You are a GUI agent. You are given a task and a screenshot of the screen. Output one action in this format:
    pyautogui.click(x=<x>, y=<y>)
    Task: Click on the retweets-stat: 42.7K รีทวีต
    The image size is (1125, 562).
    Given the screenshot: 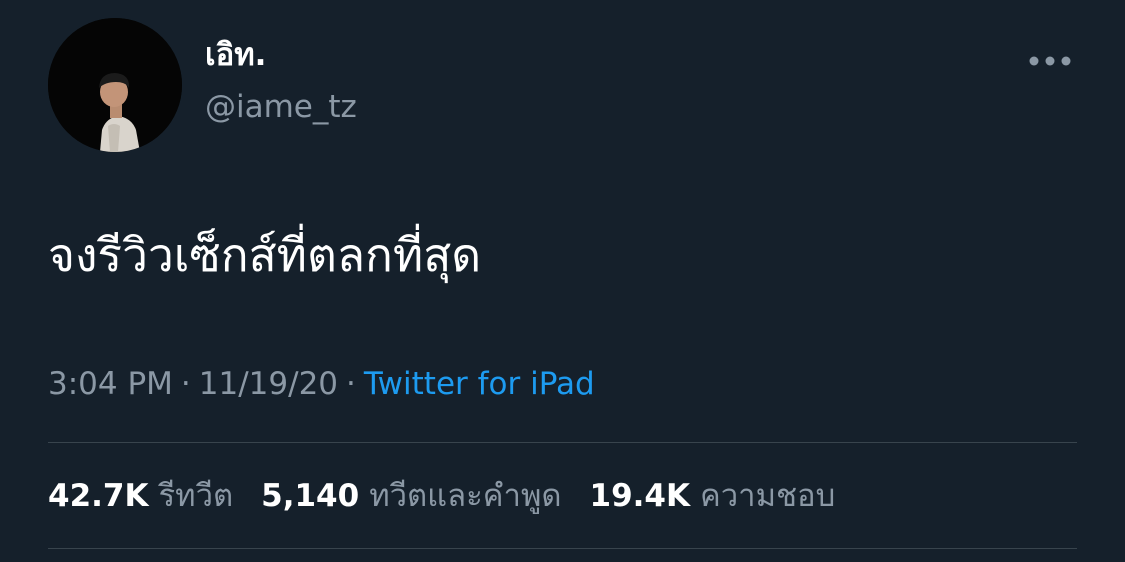 What is the action you would take?
    pyautogui.click(x=140, y=496)
    